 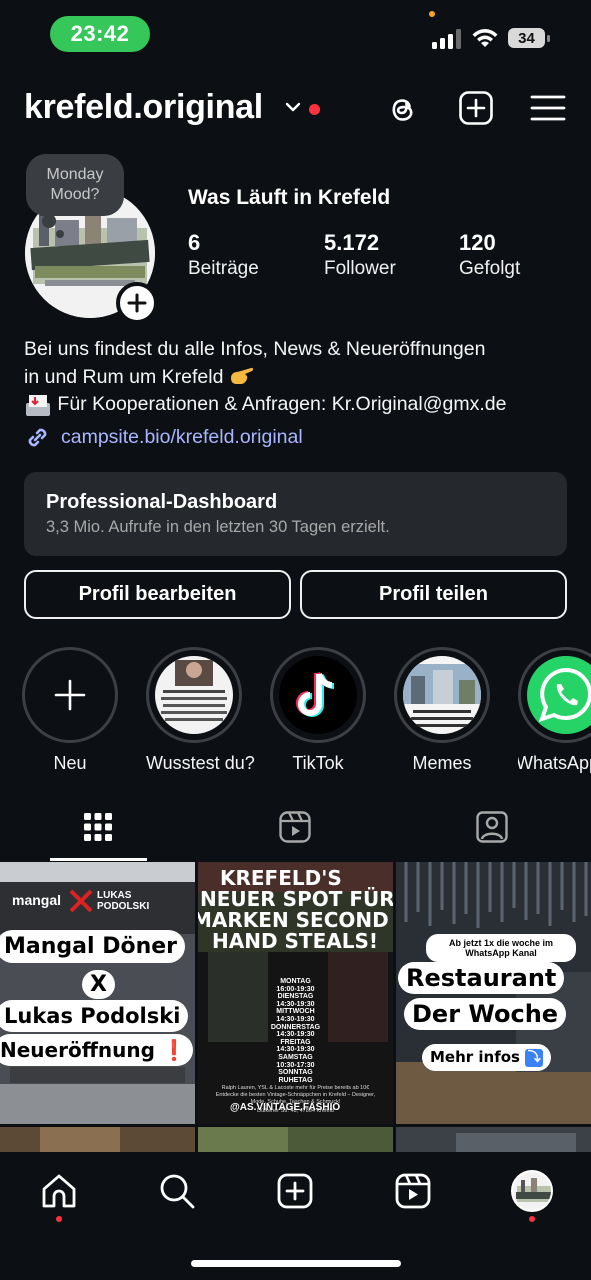 What do you see at coordinates (177, 1191) in the screenshot?
I see `search-icon` at bounding box center [177, 1191].